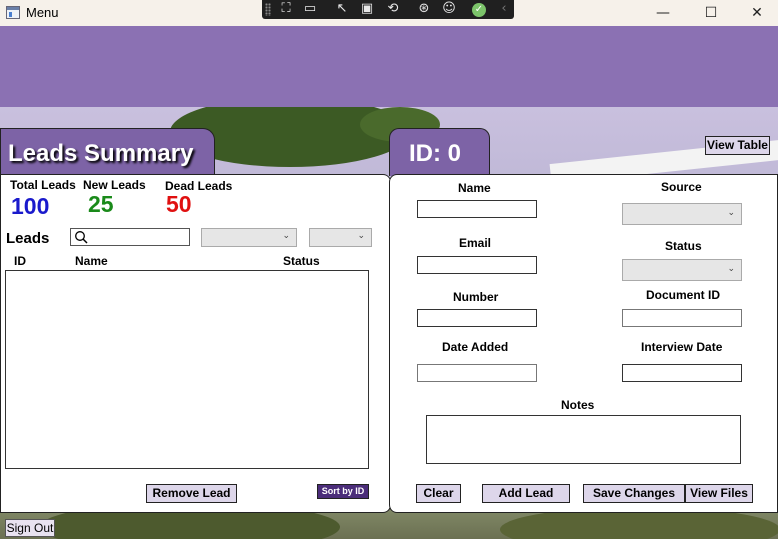 Image resolution: width=778 pixels, height=539 pixels. What do you see at coordinates (477, 373) in the screenshot?
I see `date-added-field` at bounding box center [477, 373].